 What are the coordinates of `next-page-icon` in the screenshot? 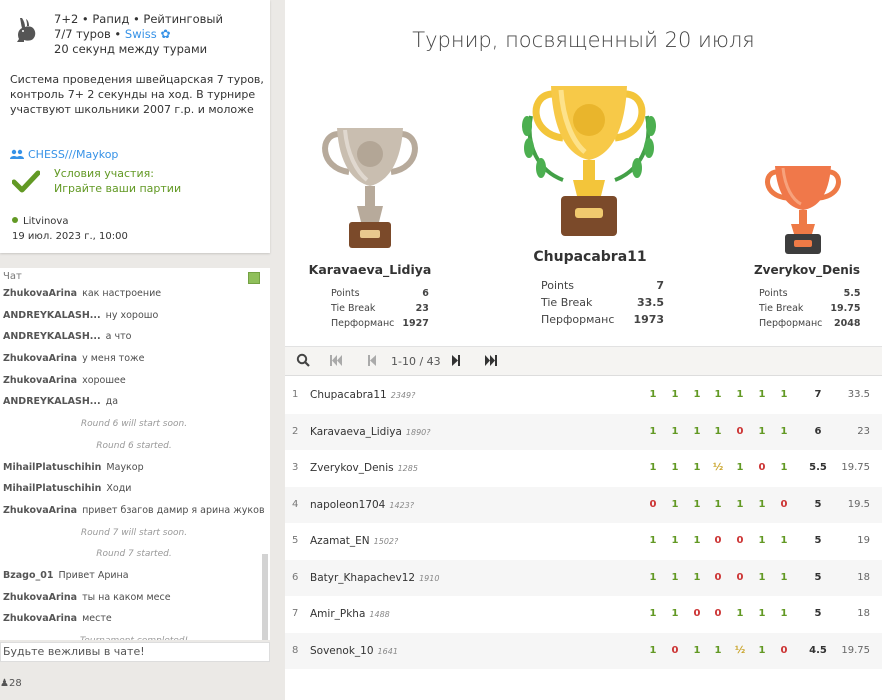 It's located at (456, 362).